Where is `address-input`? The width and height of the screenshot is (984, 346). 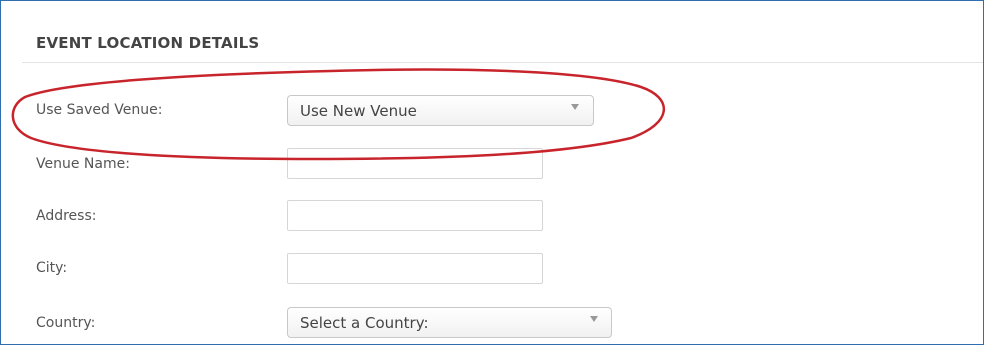
address-input is located at coordinates (415, 215).